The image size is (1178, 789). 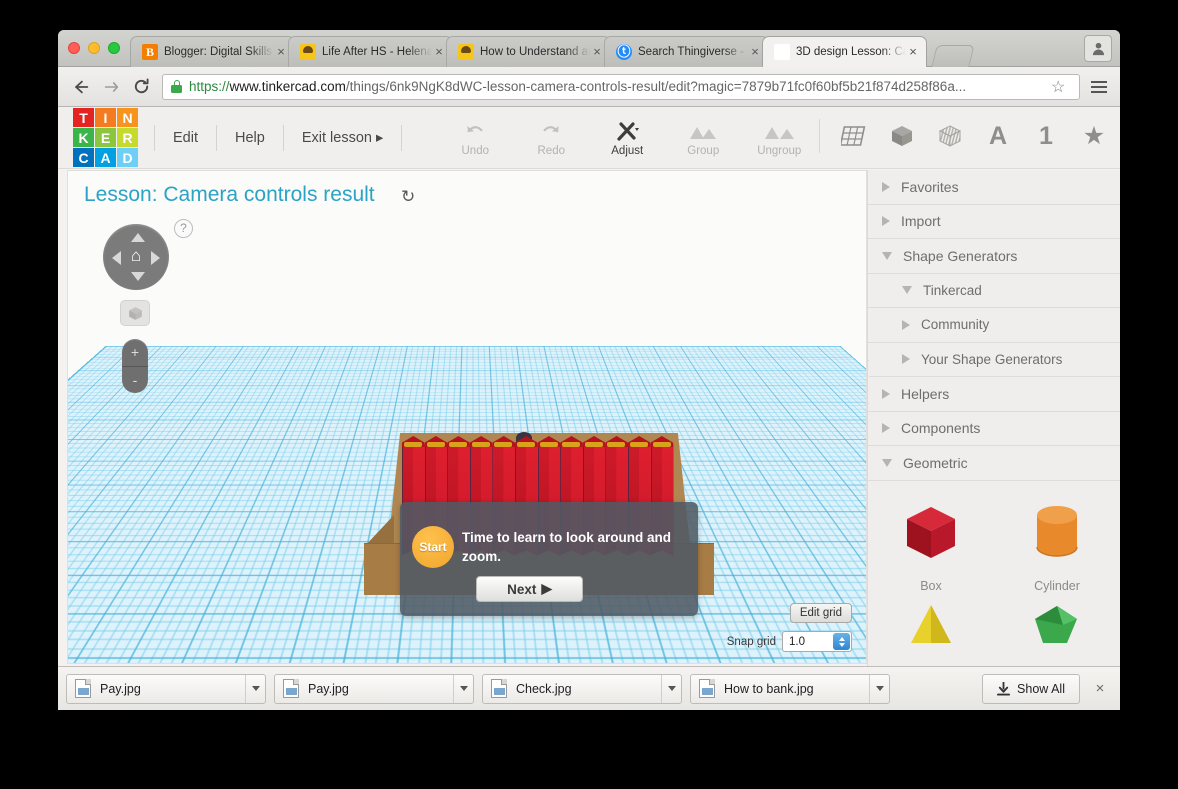 What do you see at coordinates (528, 51) in the screenshot?
I see `browser-tab-3: How to Understand and ×` at bounding box center [528, 51].